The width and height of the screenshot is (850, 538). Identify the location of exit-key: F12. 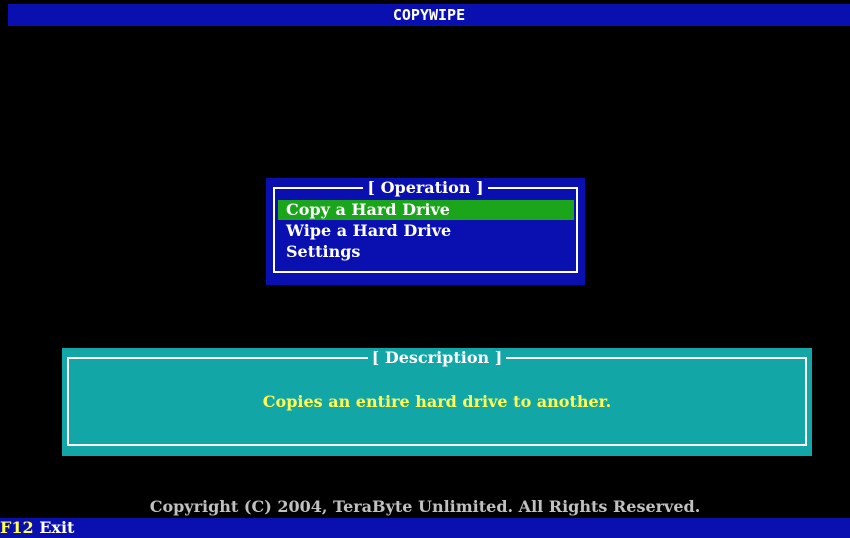
(17, 527).